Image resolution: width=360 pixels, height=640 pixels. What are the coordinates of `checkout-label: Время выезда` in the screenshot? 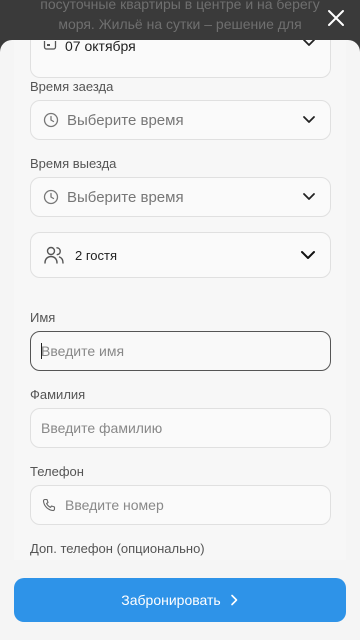 It's located at (73, 163).